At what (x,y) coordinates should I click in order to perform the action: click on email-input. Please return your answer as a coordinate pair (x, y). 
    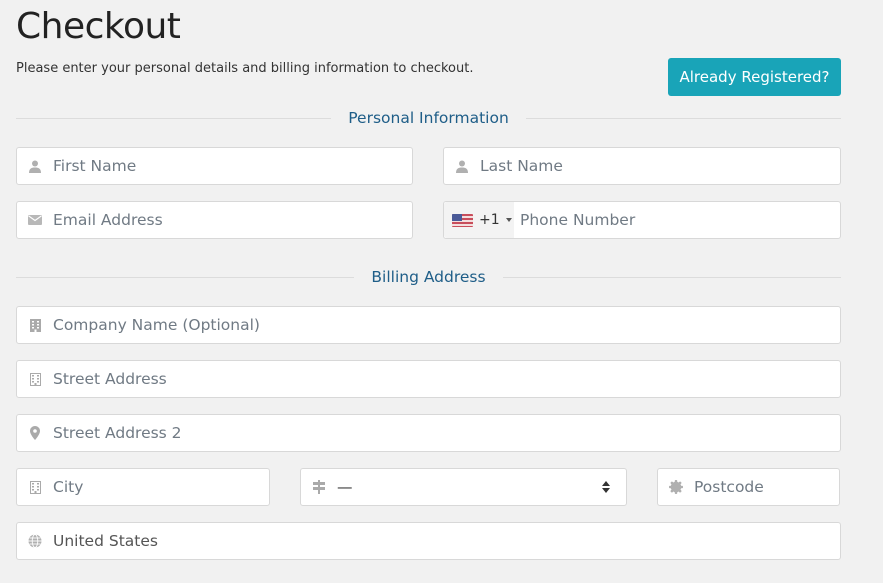
    Looking at the image, I should click on (232, 220).